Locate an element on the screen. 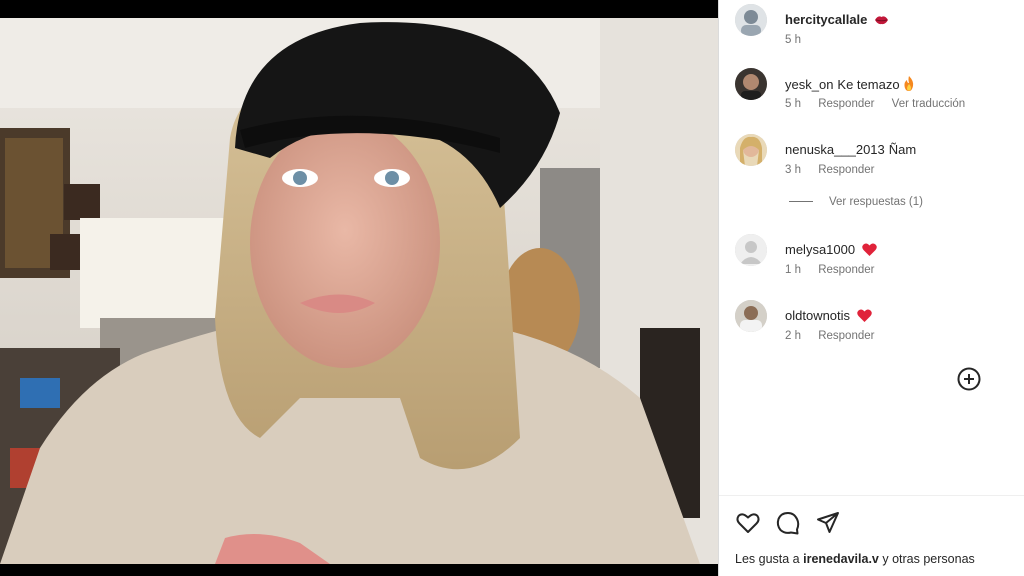 The image size is (1024, 576). comment-time: 2 h is located at coordinates (793, 336).